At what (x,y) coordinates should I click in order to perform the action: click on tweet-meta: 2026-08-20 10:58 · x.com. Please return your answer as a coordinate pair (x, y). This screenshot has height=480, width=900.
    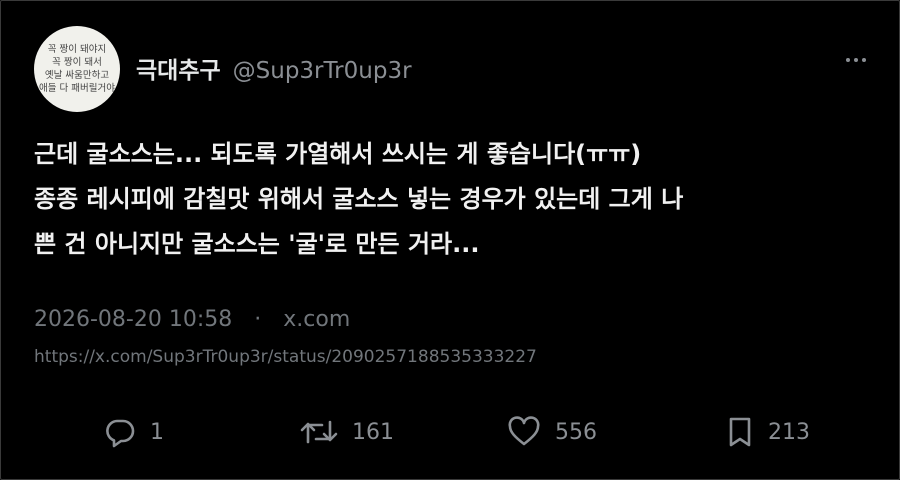
    Looking at the image, I should click on (192, 319).